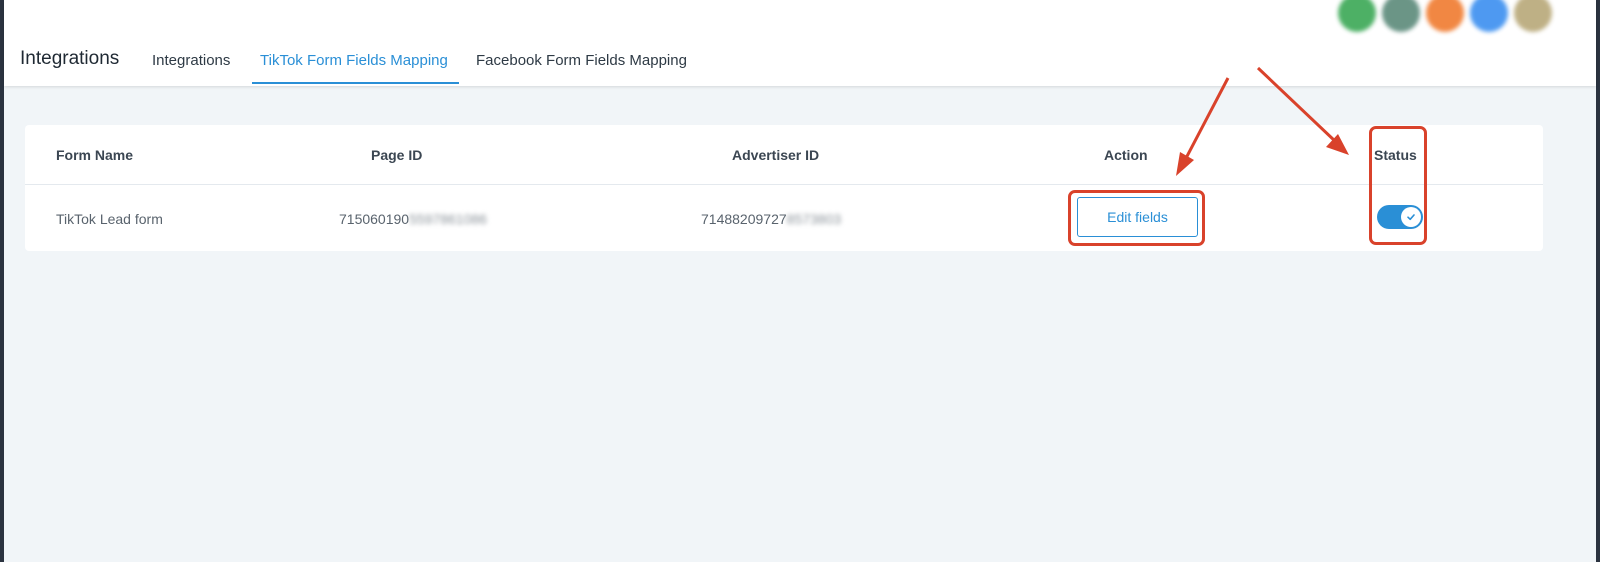 This screenshot has height=562, width=1600. I want to click on advertiser-id-cell: 714882097278573803, so click(771, 219).